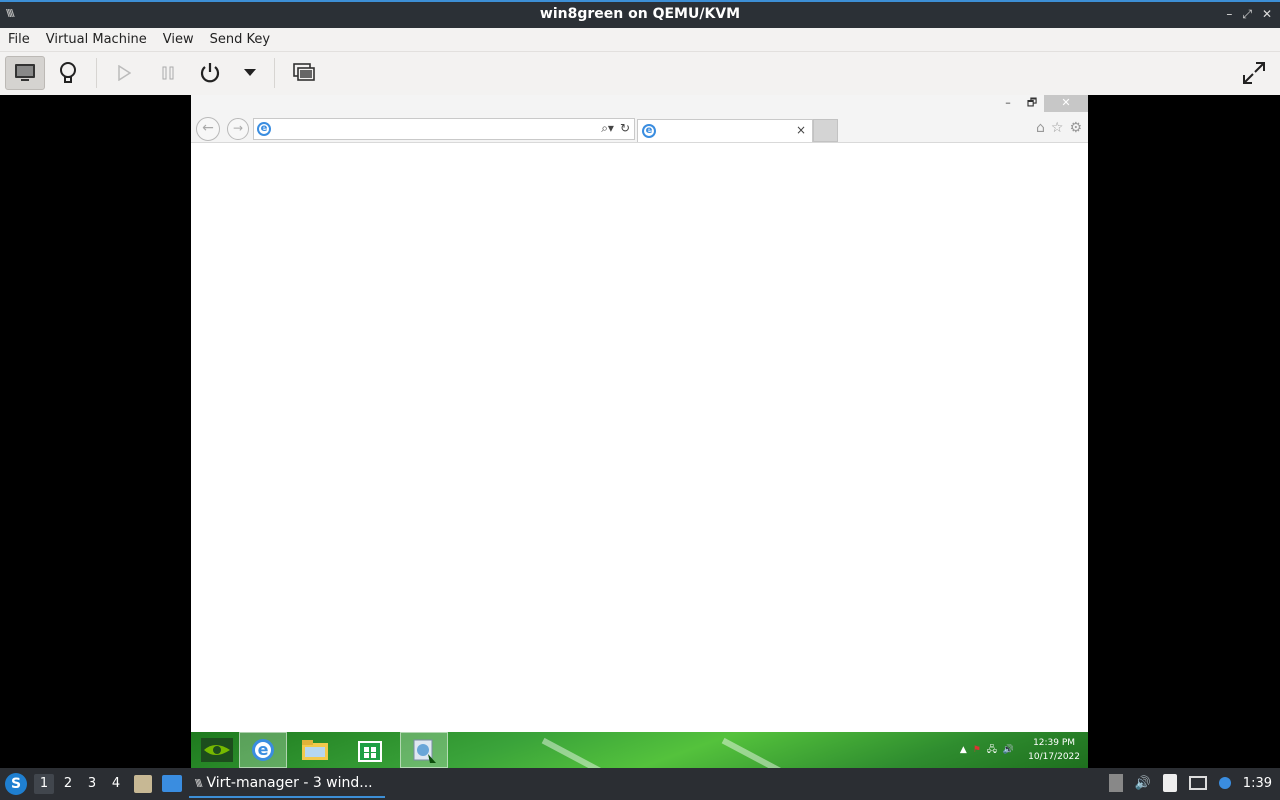  I want to click on app-icon, so click(424, 751).